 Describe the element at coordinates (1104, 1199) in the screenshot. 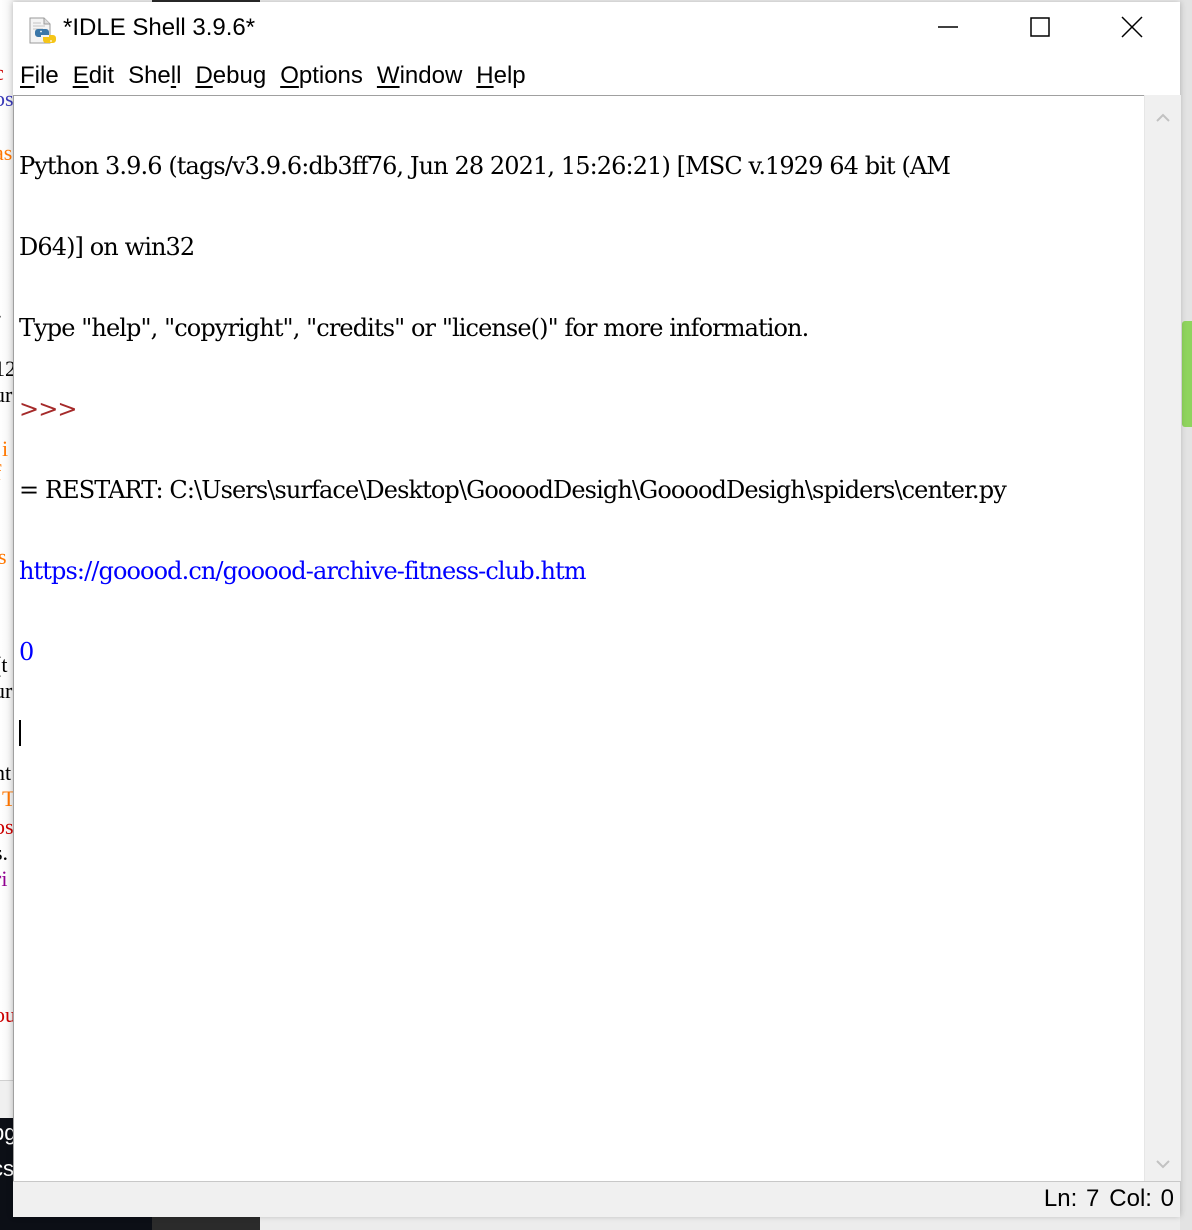

I see `cursor-position: Ln: 7 Col: 0` at that location.